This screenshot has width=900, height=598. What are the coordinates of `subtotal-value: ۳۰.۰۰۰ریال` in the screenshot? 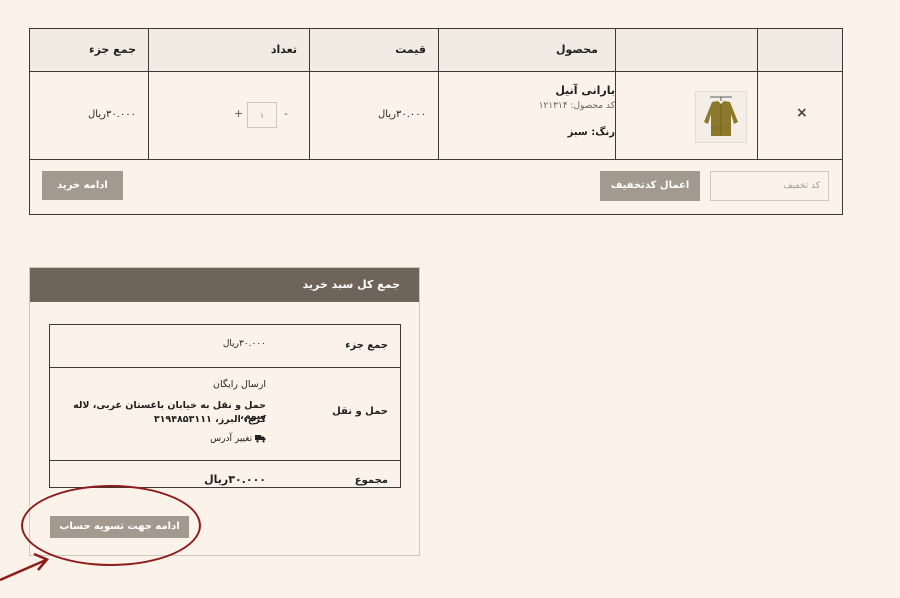 It's located at (244, 344).